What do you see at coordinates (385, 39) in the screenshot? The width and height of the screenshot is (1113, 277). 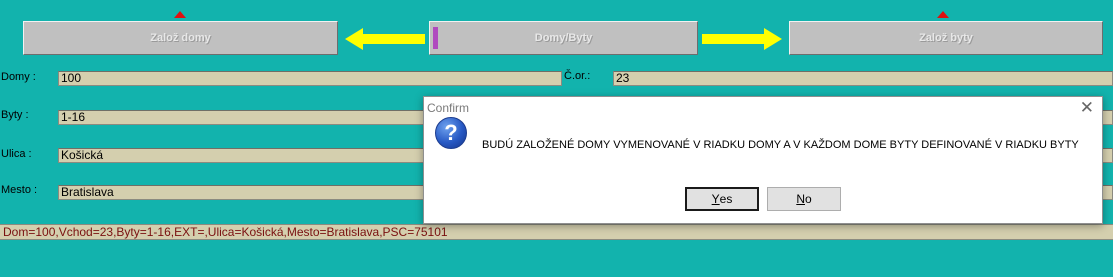 I see `left-arrow-icon` at bounding box center [385, 39].